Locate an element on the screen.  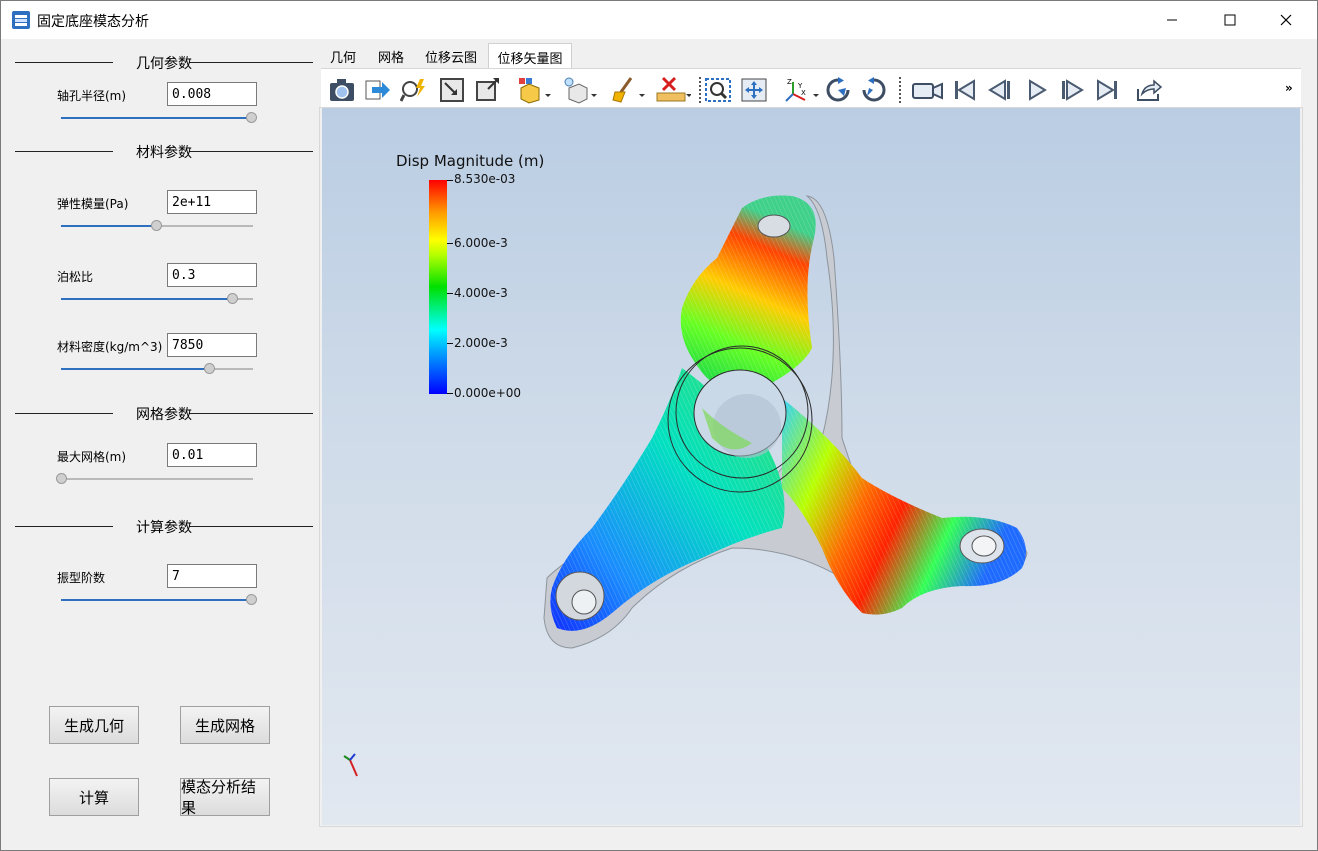
max-mesh-slider is located at coordinates (154, 479).